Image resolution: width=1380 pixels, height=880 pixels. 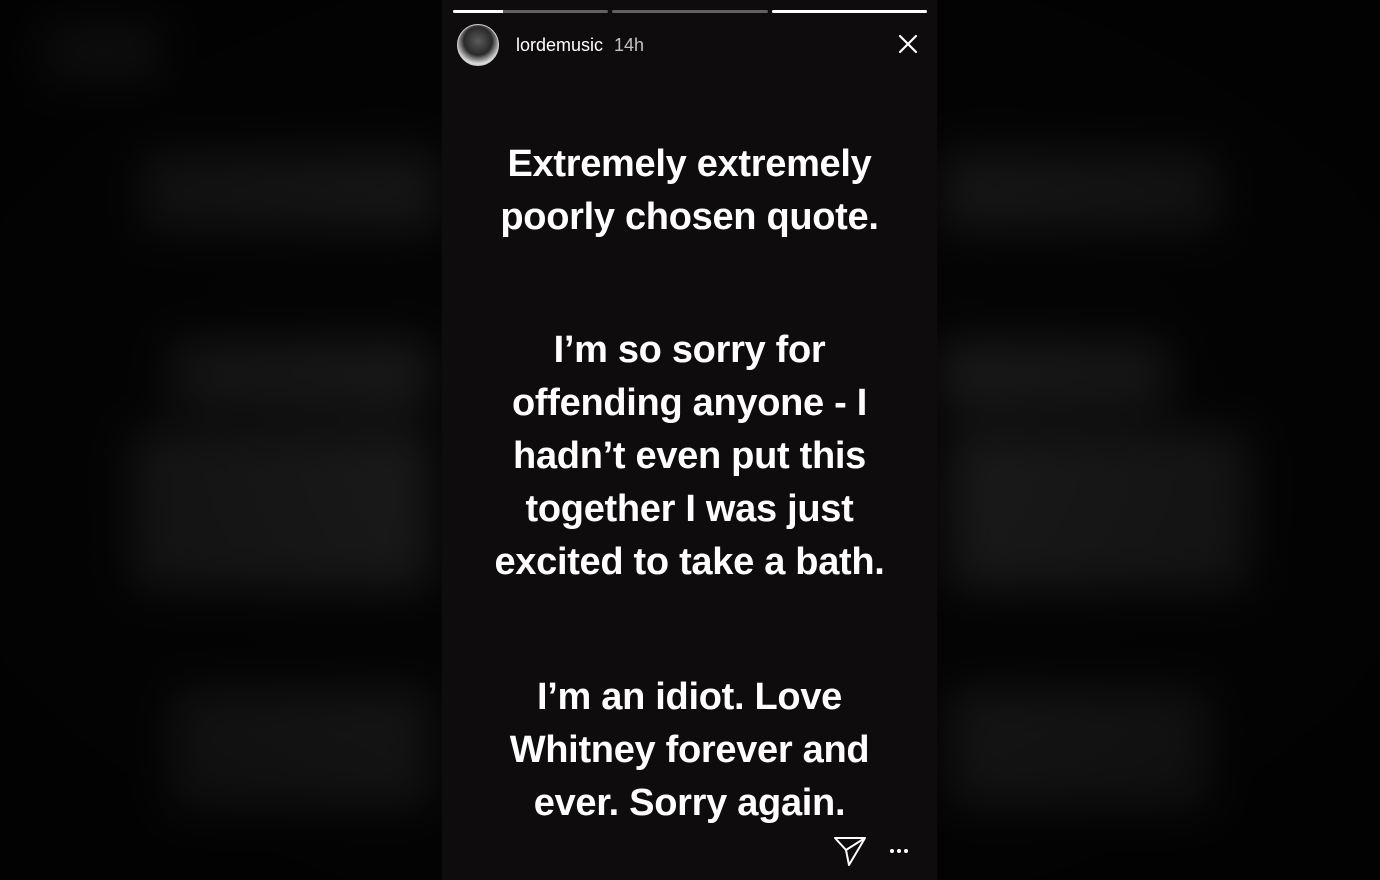 I want to click on story-text-paragraph: Extremely extremely poorly chosen quote., so click(x=689, y=191).